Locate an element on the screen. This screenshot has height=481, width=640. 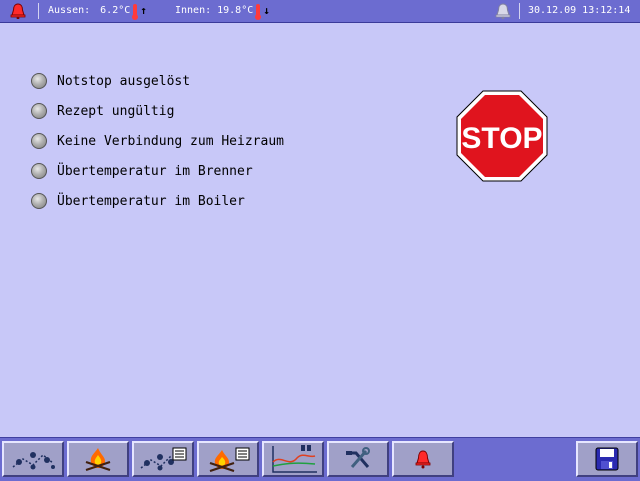
alarm-label: Keine Verbindung zum Heizraum is located at coordinates (170, 141).